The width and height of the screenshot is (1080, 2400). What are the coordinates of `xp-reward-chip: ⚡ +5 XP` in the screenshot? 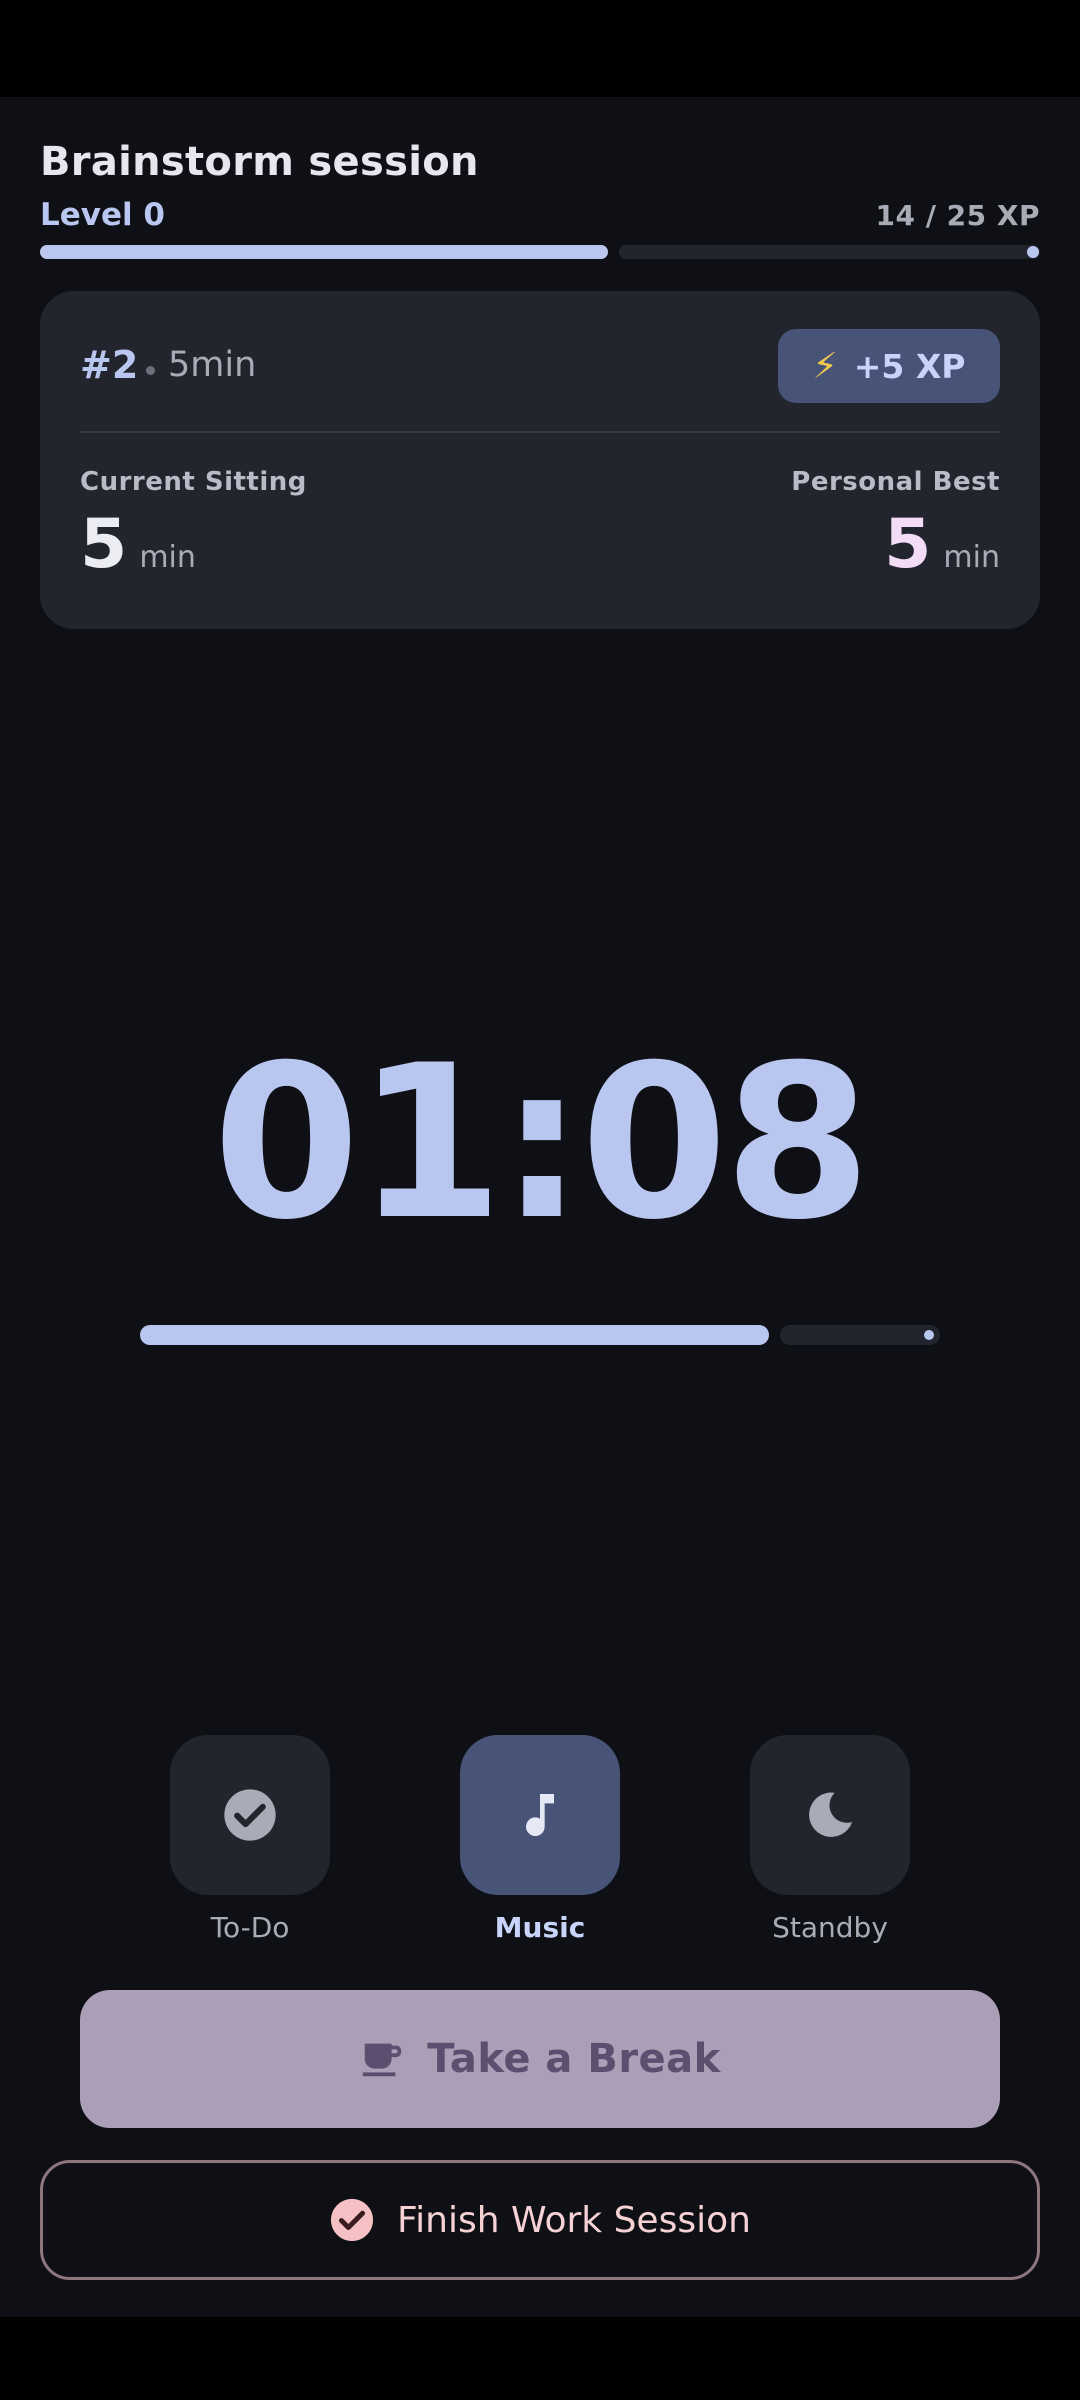 It's located at (889, 366).